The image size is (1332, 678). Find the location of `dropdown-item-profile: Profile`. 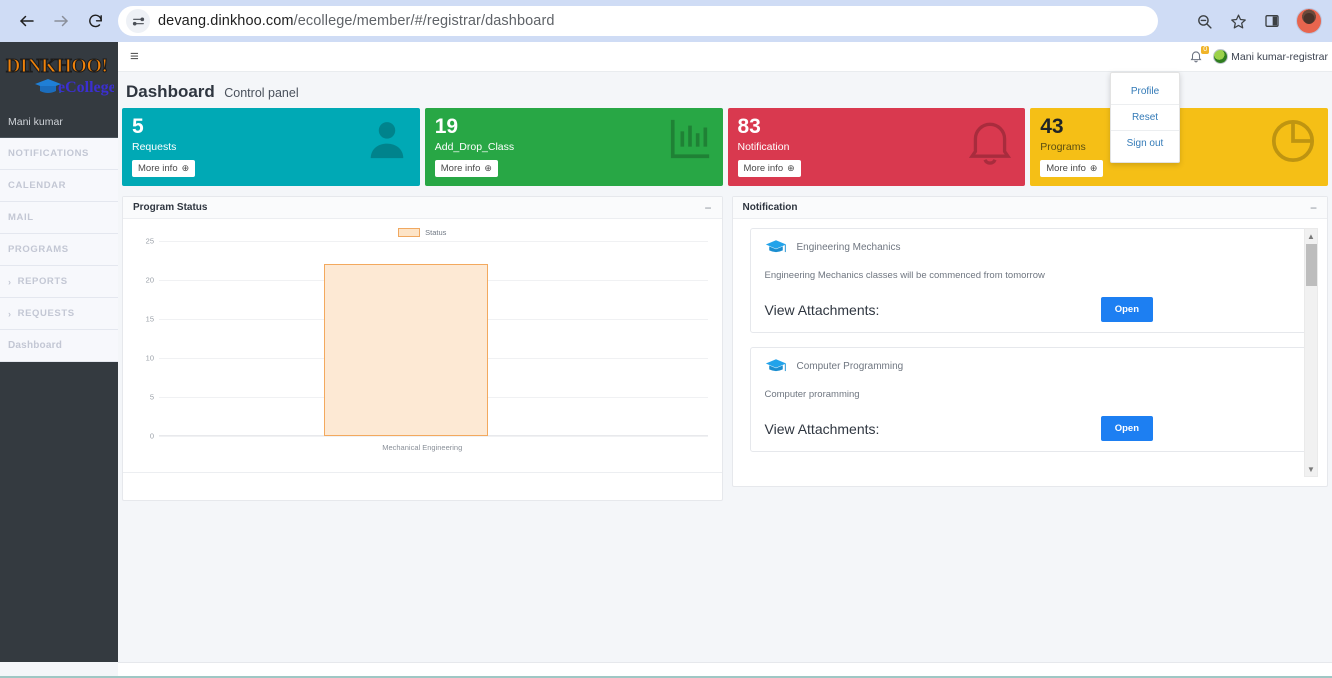

dropdown-item-profile: Profile is located at coordinates (1145, 91).